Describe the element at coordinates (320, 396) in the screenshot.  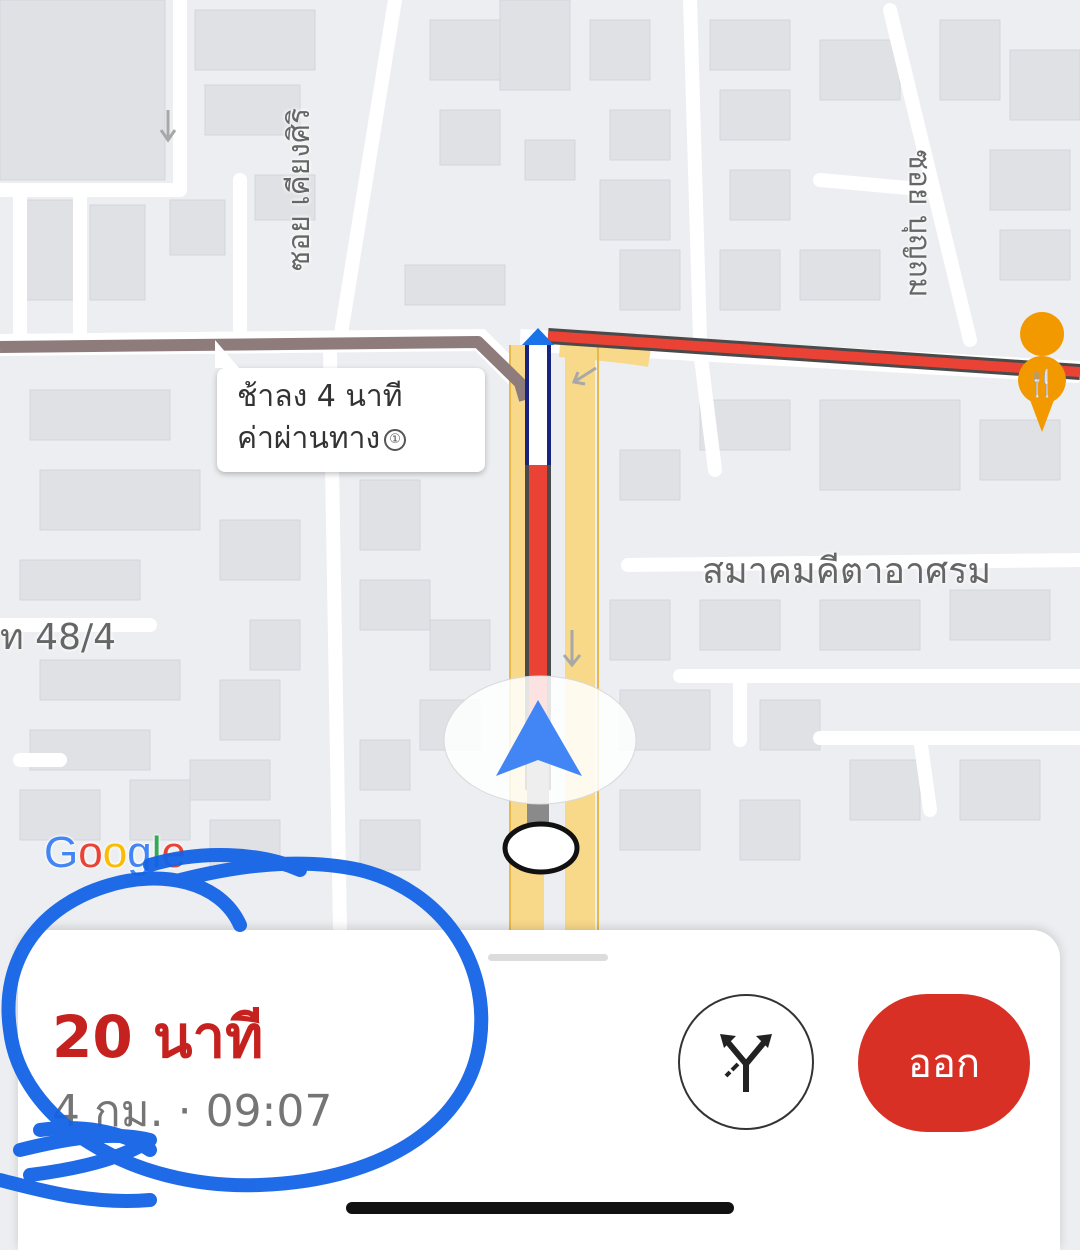
I see `delay-text: ช้าลง 4 นาที` at that location.